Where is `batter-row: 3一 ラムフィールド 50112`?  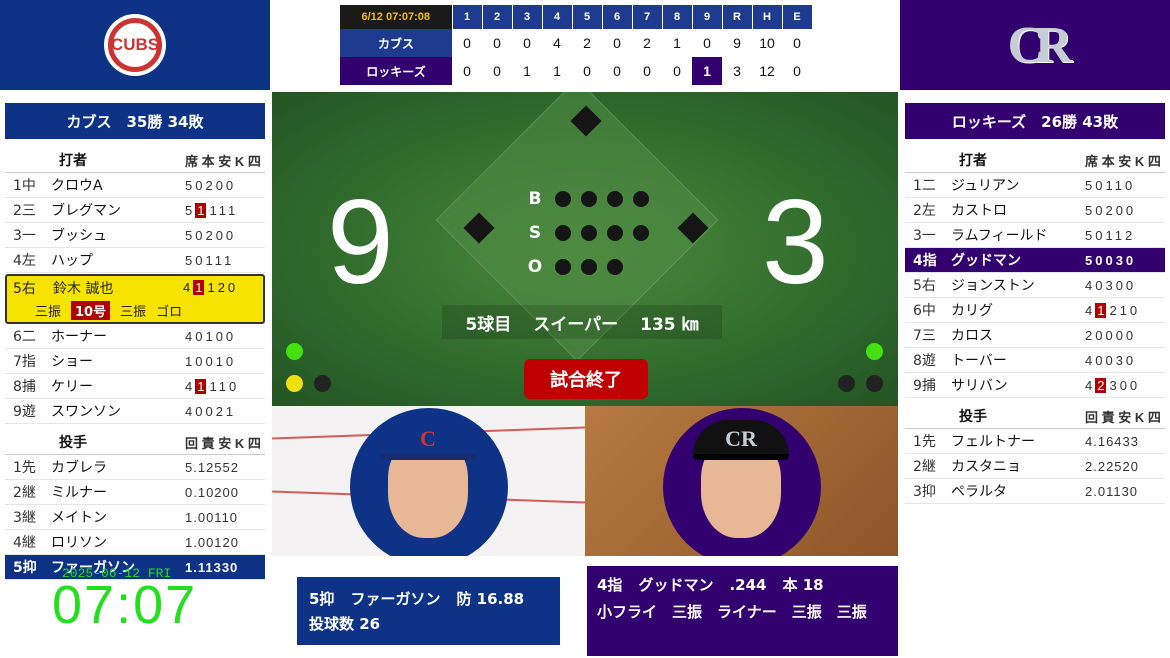 batter-row: 3一 ラムフィールド 50112 is located at coordinates (1035, 235).